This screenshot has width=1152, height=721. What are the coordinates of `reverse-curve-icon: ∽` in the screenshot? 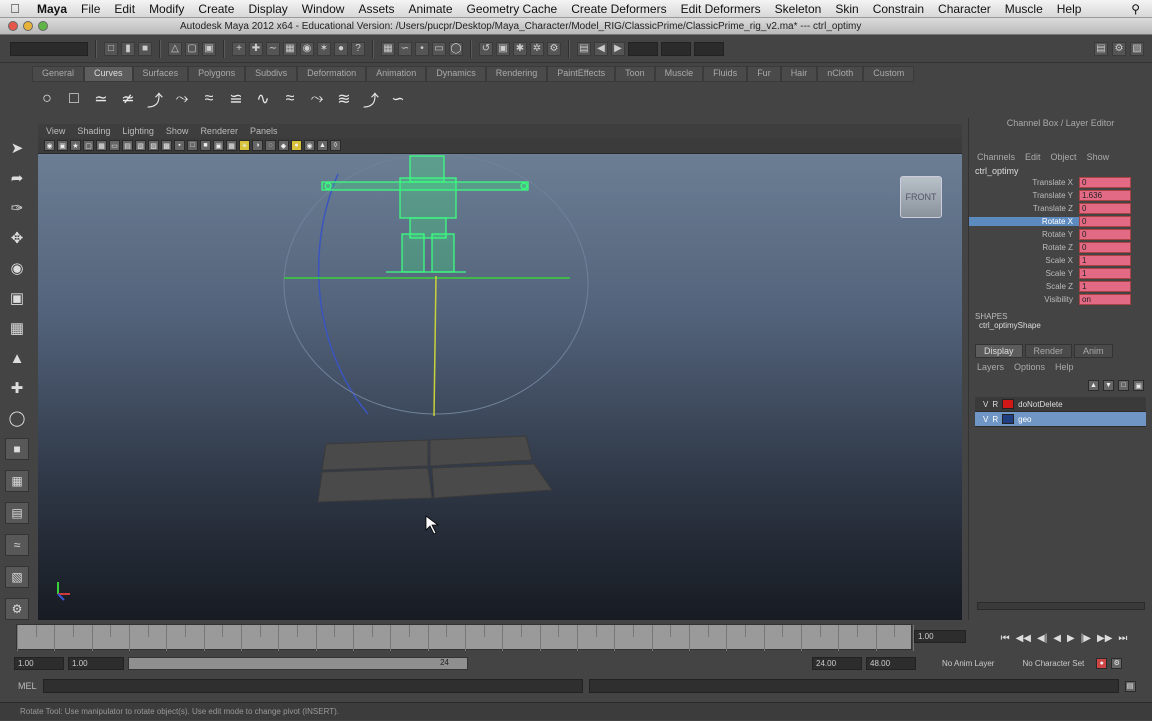 It's located at (398, 99).